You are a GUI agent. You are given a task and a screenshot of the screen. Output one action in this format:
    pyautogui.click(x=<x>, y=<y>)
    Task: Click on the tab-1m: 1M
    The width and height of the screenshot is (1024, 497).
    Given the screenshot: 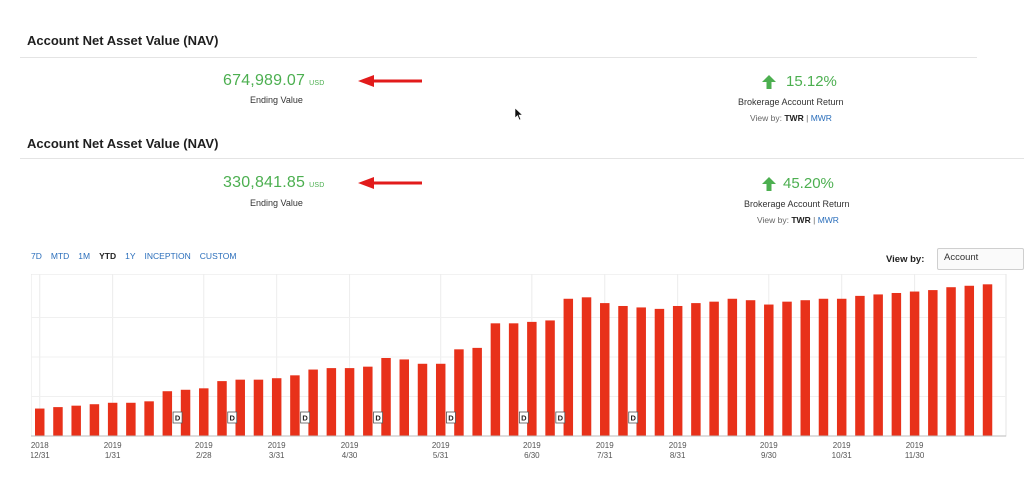 What is the action you would take?
    pyautogui.click(x=84, y=256)
    